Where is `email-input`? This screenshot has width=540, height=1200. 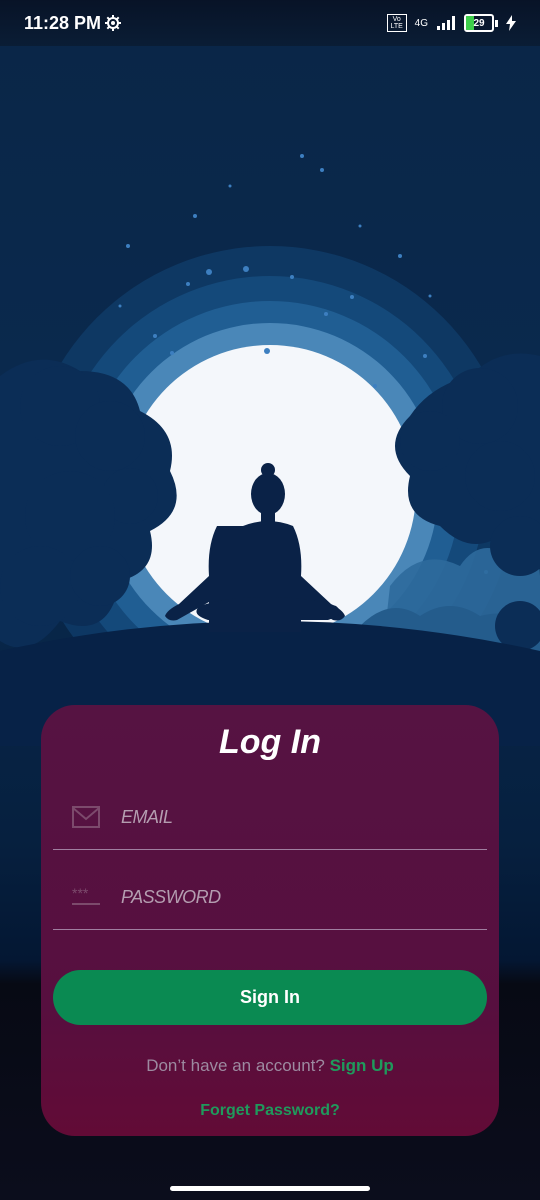 email-input is located at coordinates (291, 817).